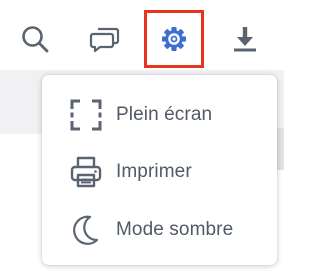 This screenshot has width=320, height=280. I want to click on search-icon, so click(35, 39).